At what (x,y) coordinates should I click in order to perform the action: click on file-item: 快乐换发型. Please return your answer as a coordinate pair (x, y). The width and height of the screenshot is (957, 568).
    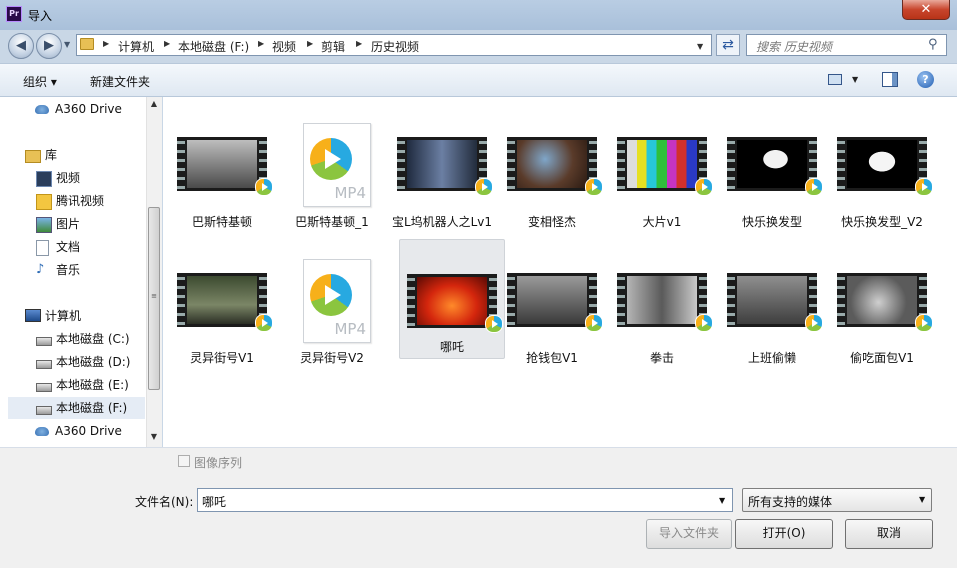
    Looking at the image, I should click on (772, 178).